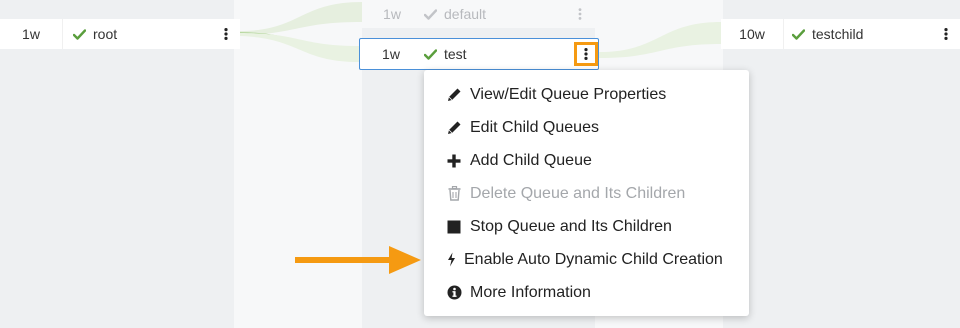 The height and width of the screenshot is (328, 960). Describe the element at coordinates (531, 160) in the screenshot. I see `menu-item-label: Add Child Queue` at that location.